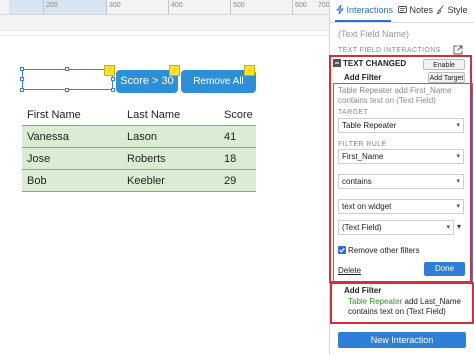 Image resolution: width=474 pixels, height=355 pixels. What do you see at coordinates (363, 21) in the screenshot?
I see `active-tab-indicator` at bounding box center [363, 21].